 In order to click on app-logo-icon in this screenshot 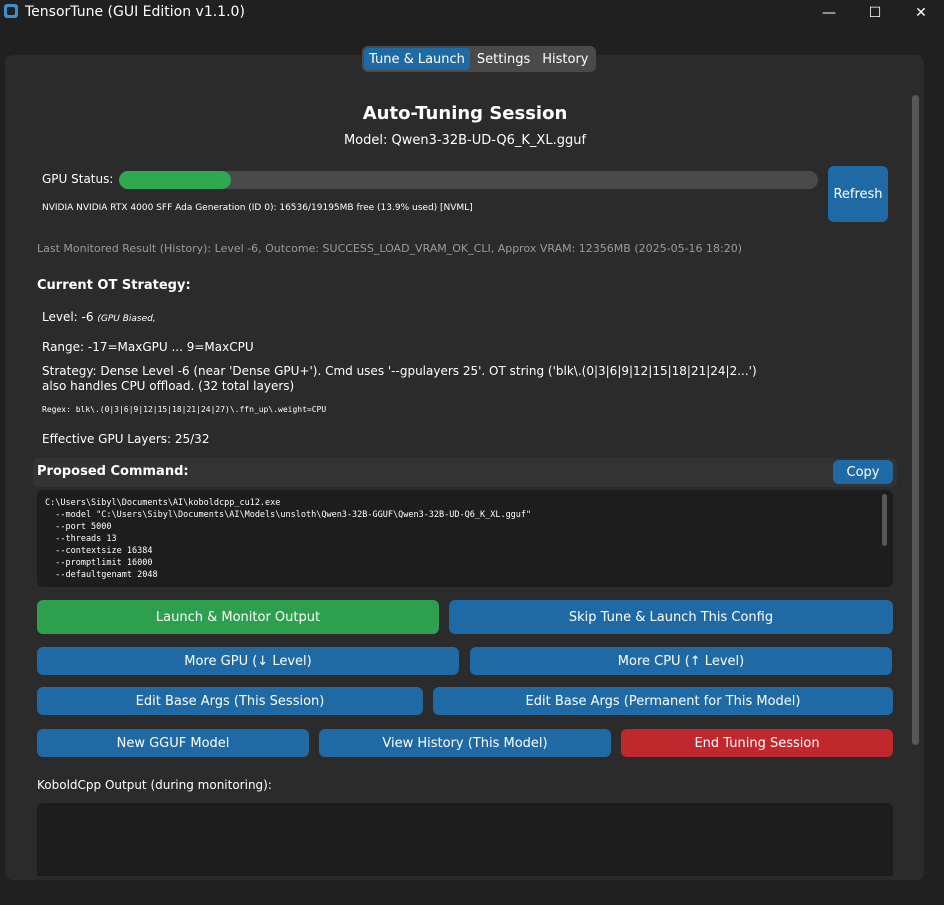, I will do `click(11, 11)`.